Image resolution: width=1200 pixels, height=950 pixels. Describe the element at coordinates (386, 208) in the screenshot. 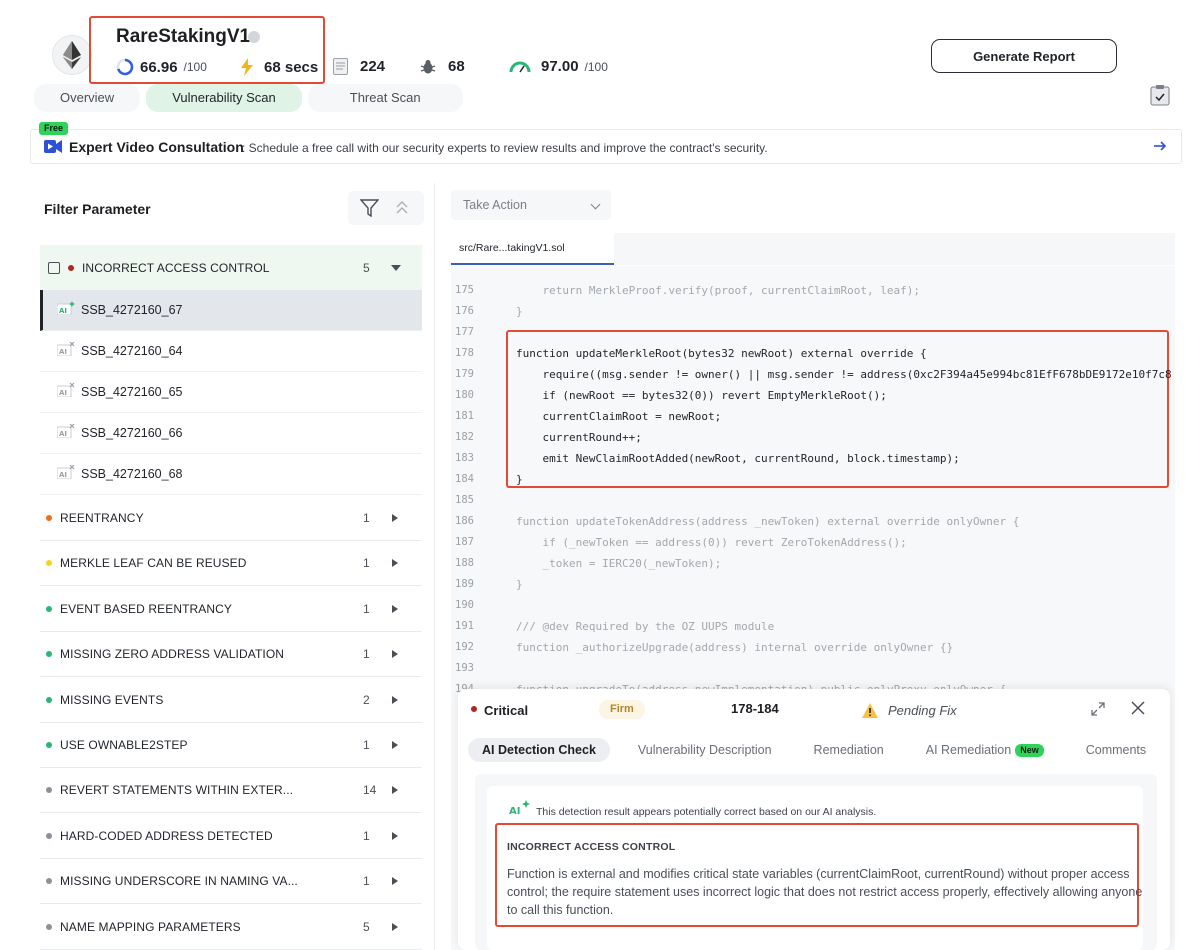

I see `filter-controls` at that location.